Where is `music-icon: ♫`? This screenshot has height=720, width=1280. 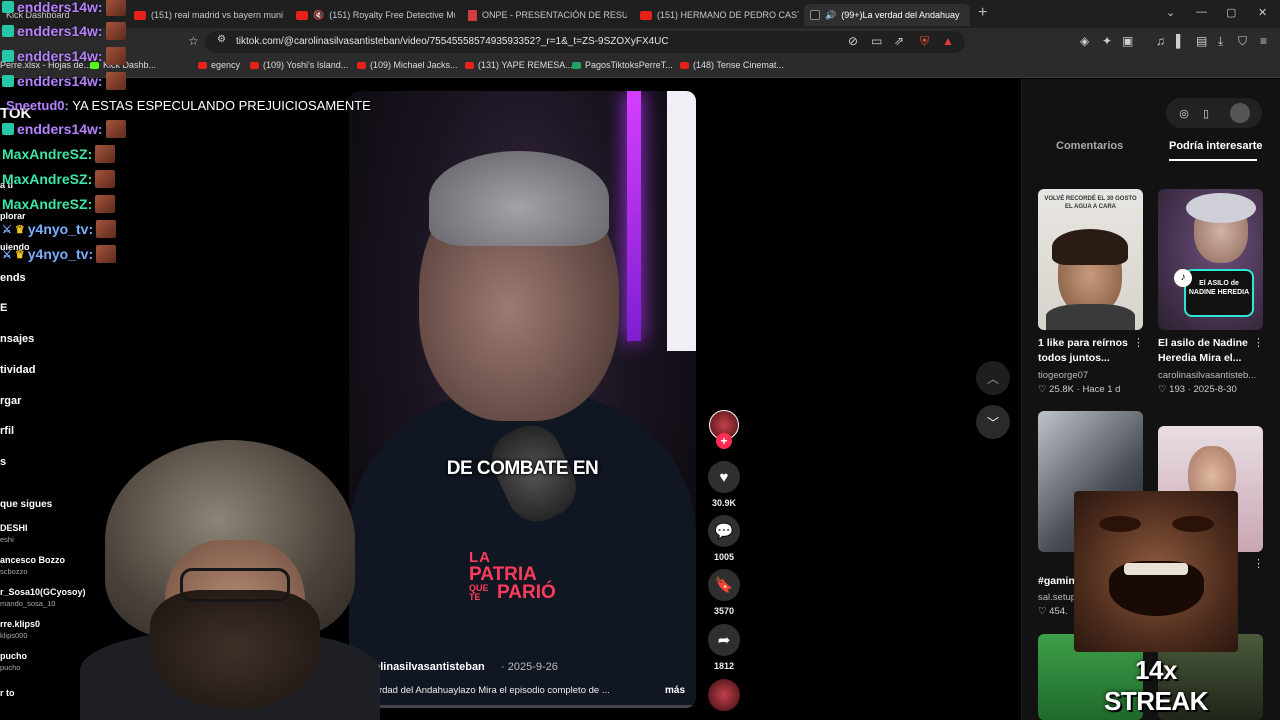 music-icon: ♫ is located at coordinates (1160, 41).